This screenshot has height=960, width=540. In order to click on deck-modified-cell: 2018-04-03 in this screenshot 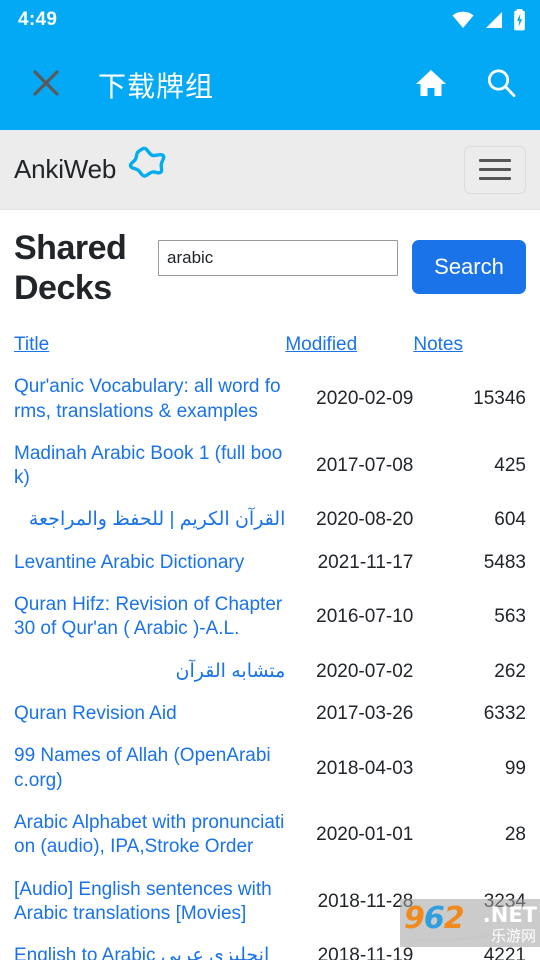, I will do `click(365, 768)`.